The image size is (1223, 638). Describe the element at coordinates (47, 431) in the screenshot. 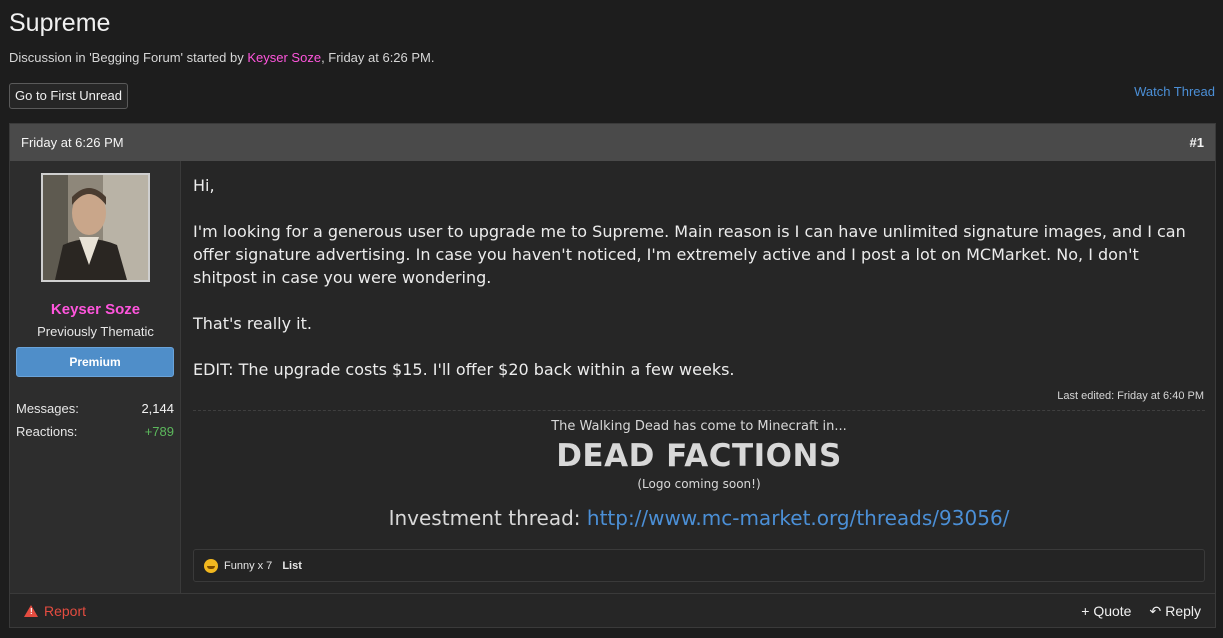

I see `reactions-label: Reactions:` at that location.